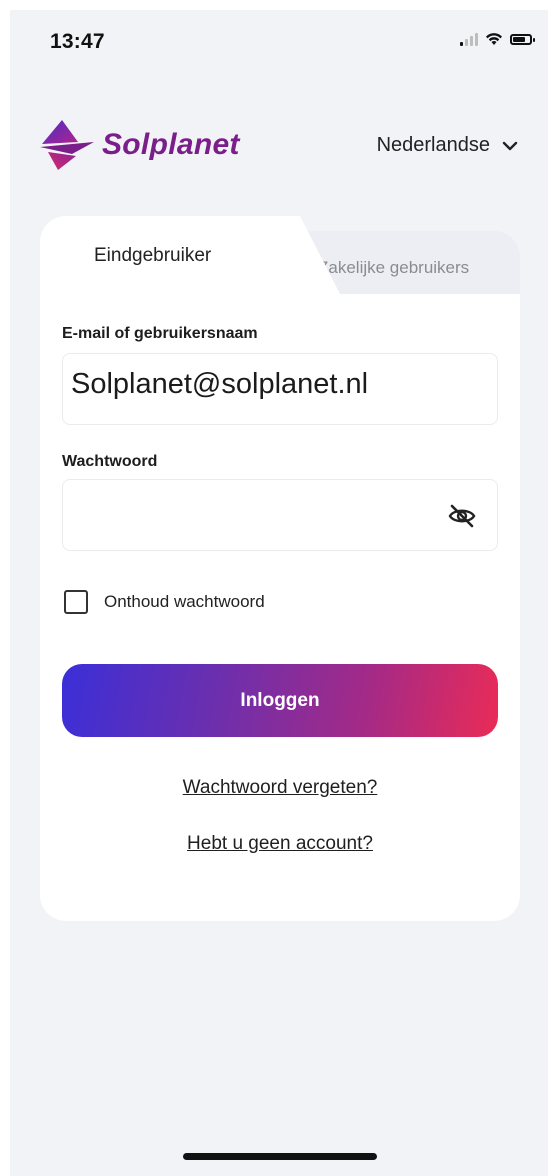  What do you see at coordinates (280, 788) in the screenshot?
I see `forgot-password-link: Wachtwoord vergeten?` at bounding box center [280, 788].